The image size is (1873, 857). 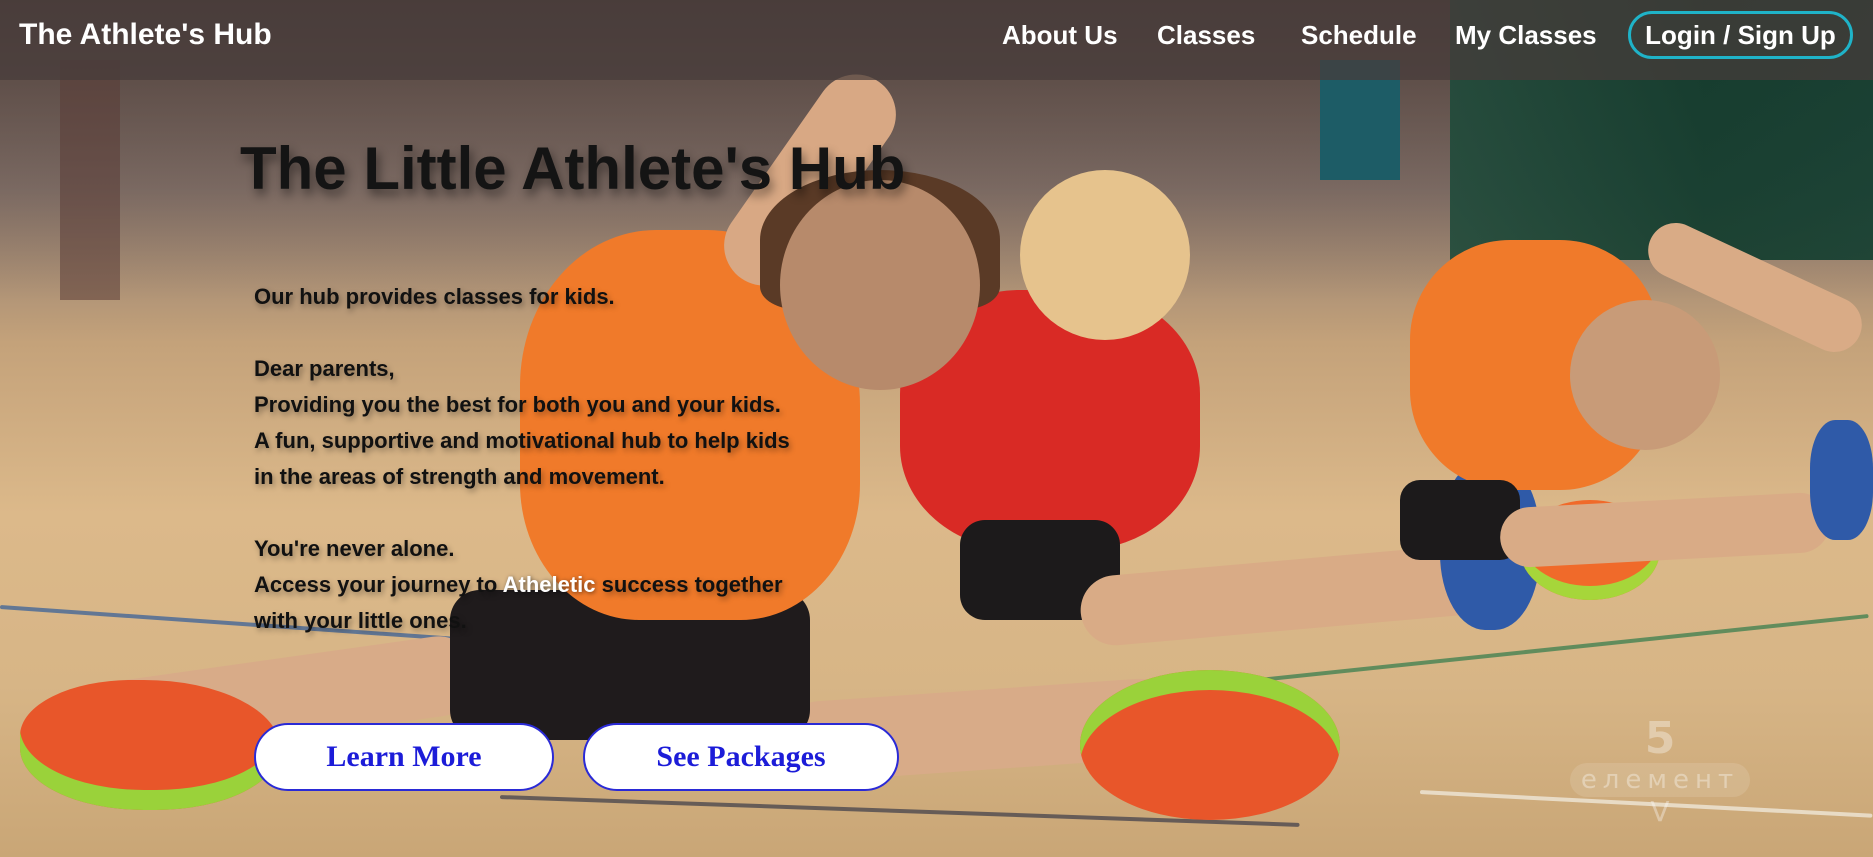 I want to click on nav-classes: Classes, so click(x=1206, y=35).